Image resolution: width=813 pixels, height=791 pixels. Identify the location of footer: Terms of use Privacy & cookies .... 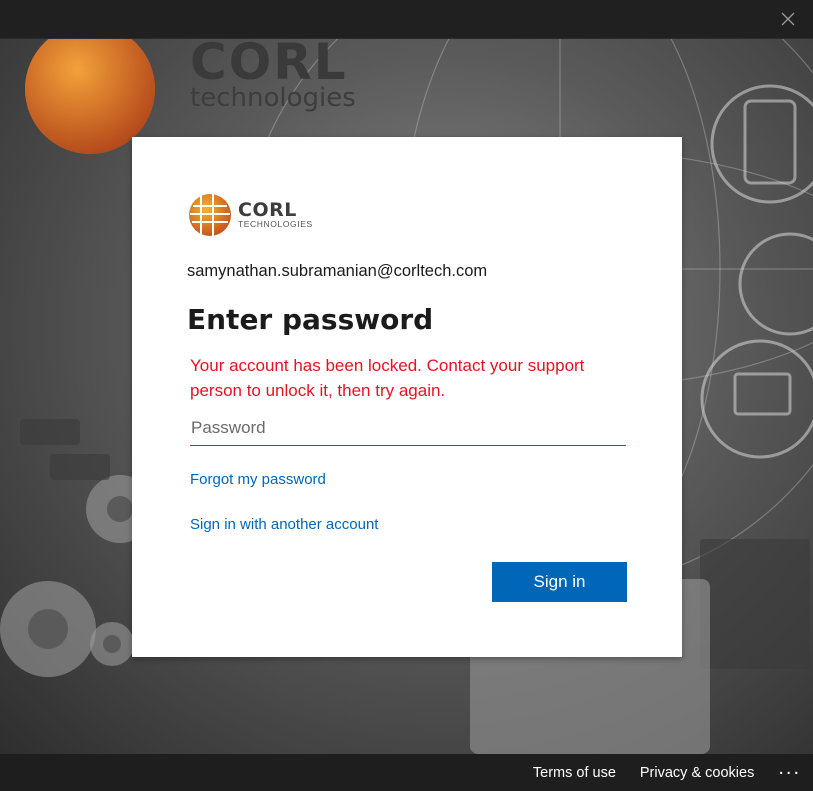
(406, 772).